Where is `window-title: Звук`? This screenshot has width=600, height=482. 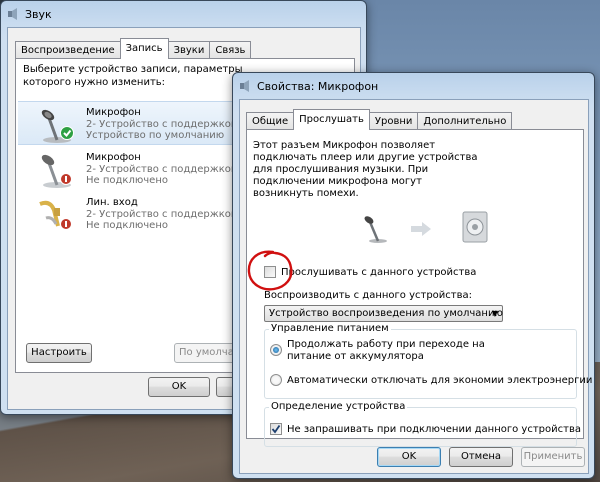
window-title: Звук is located at coordinates (38, 14).